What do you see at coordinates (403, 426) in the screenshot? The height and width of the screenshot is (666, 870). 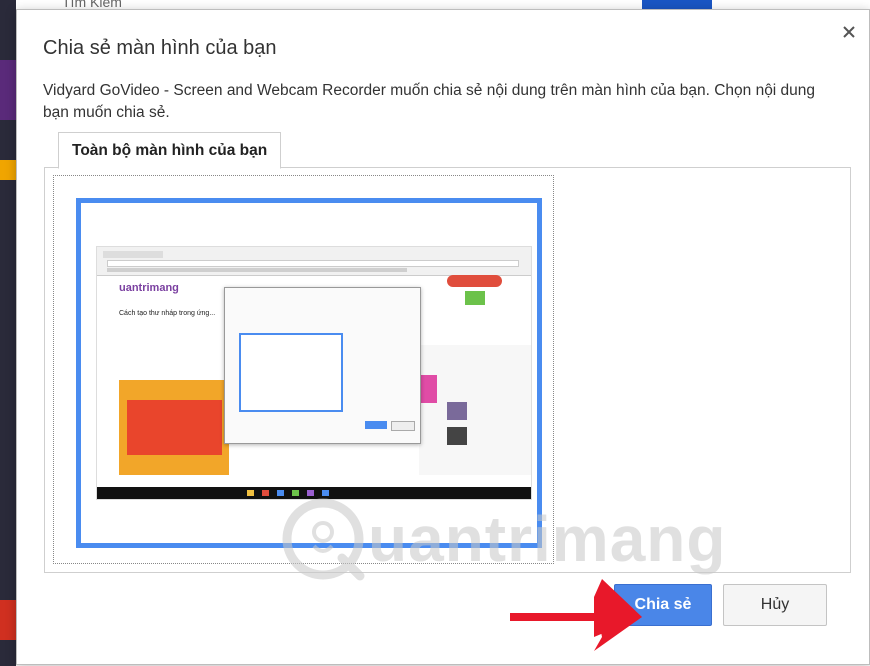 I see `preview-nested-cancel-button` at bounding box center [403, 426].